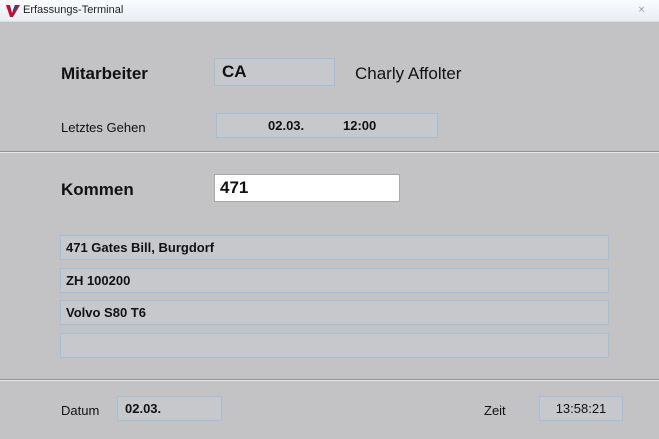 This screenshot has height=439, width=659. What do you see at coordinates (327, 125) in the screenshot?
I see `last-leave-field: 02.03. 12:00` at bounding box center [327, 125].